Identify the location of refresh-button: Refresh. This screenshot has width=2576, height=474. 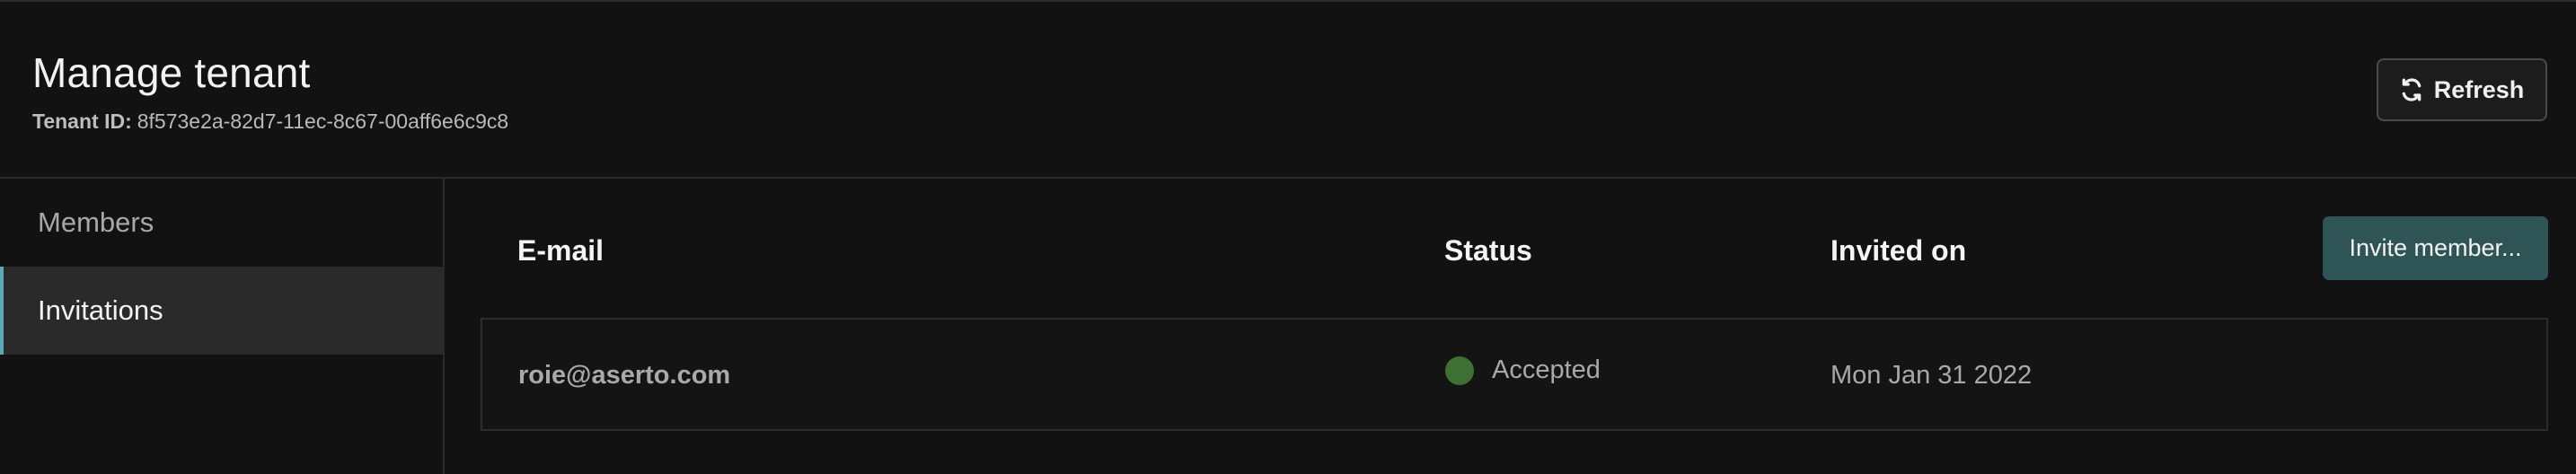
(2462, 89).